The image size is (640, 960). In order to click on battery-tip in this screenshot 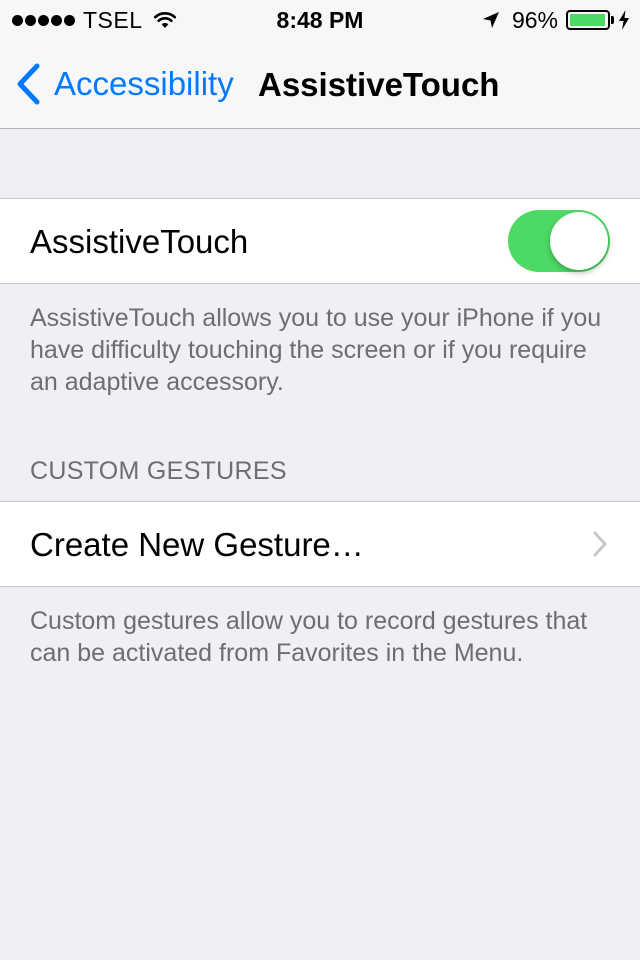, I will do `click(612, 20)`.